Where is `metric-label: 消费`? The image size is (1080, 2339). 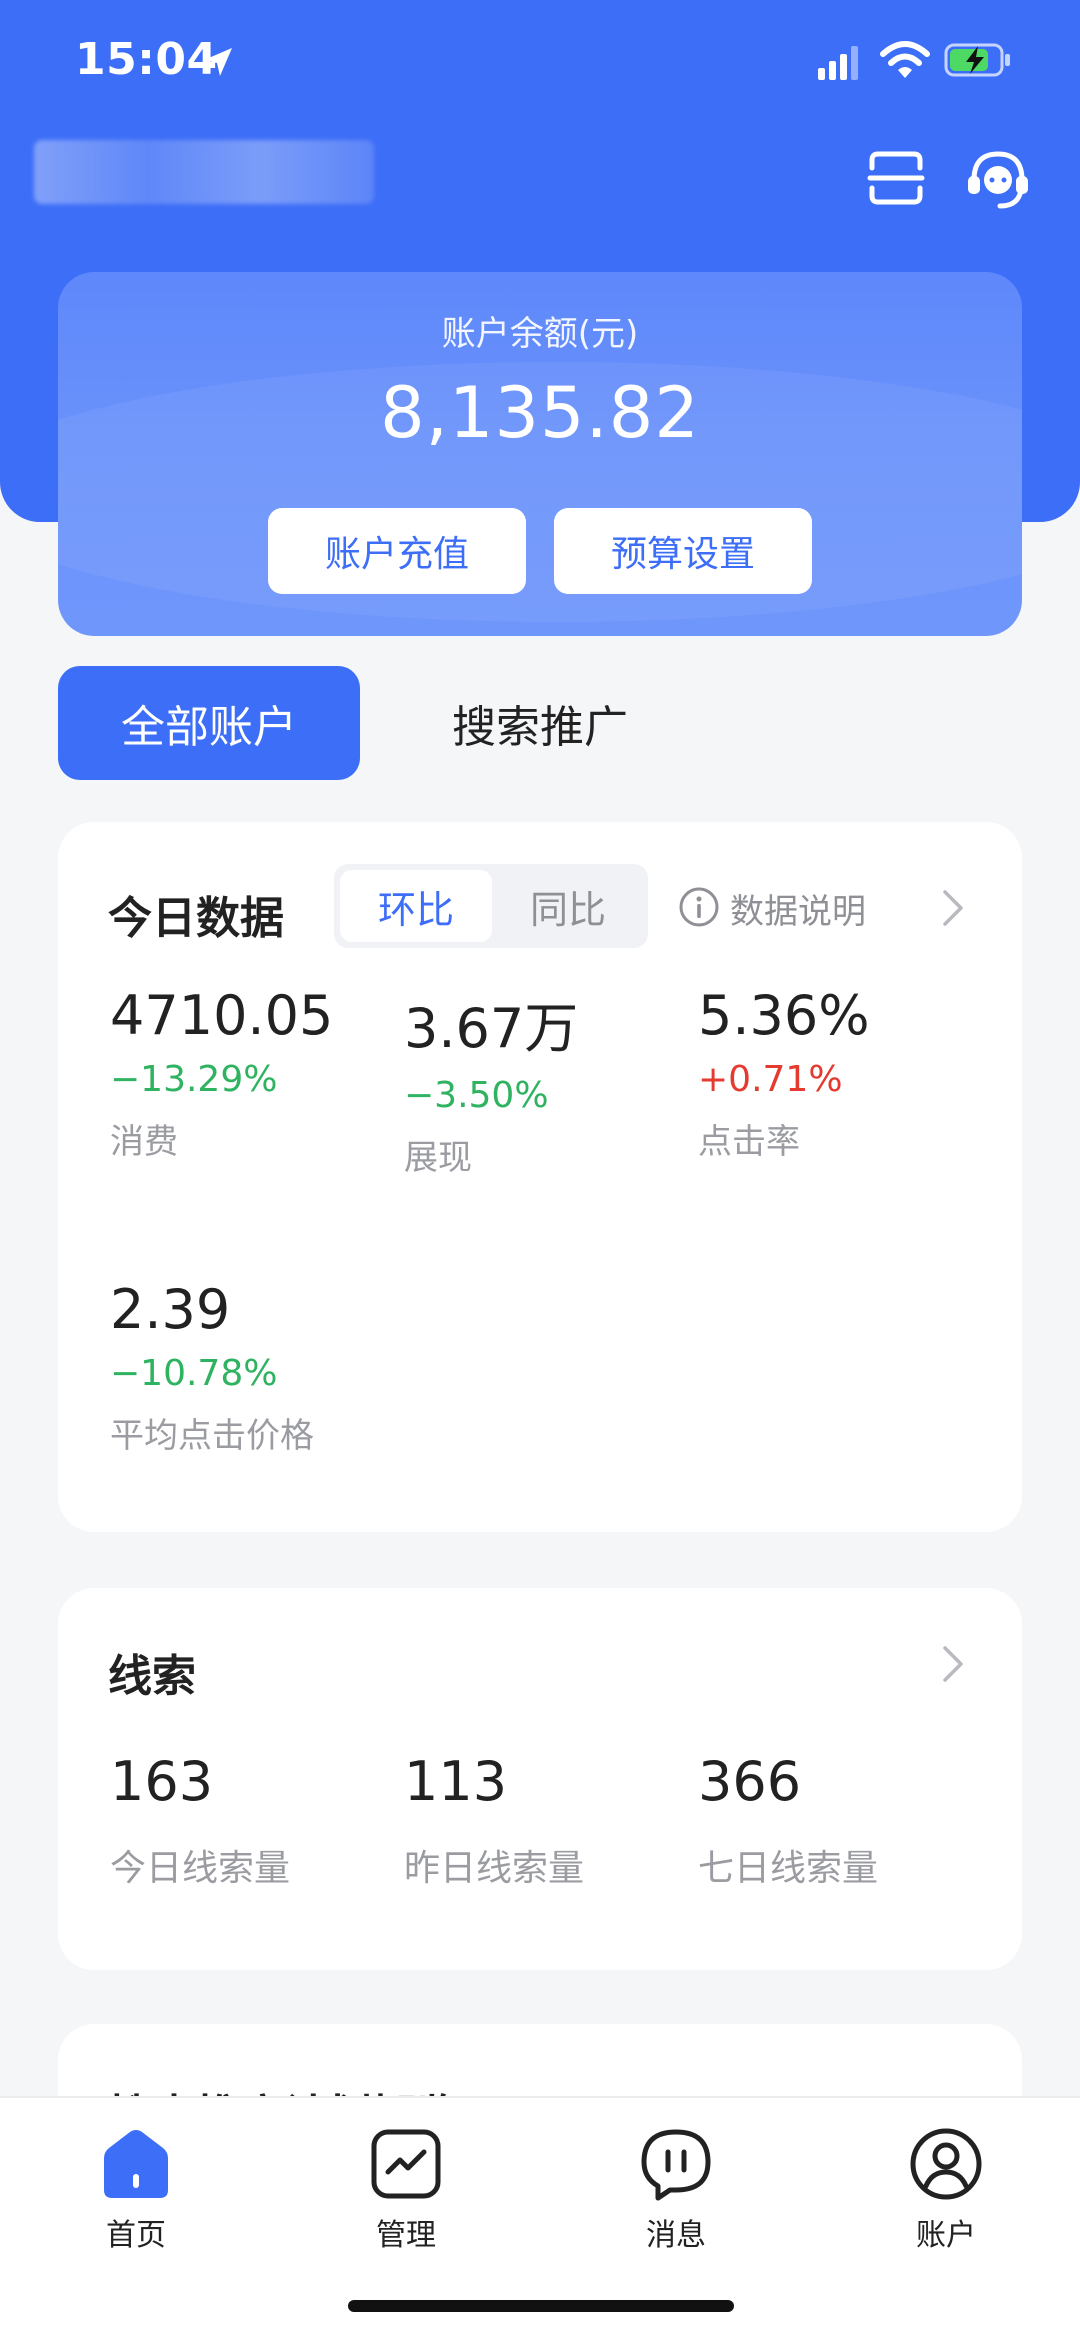
metric-label: 消费 is located at coordinates (144, 1142).